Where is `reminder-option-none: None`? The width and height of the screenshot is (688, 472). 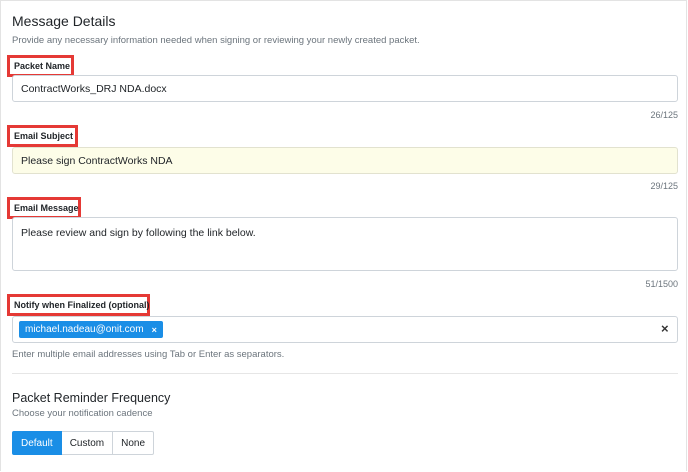
reminder-option-none: None is located at coordinates (134, 443).